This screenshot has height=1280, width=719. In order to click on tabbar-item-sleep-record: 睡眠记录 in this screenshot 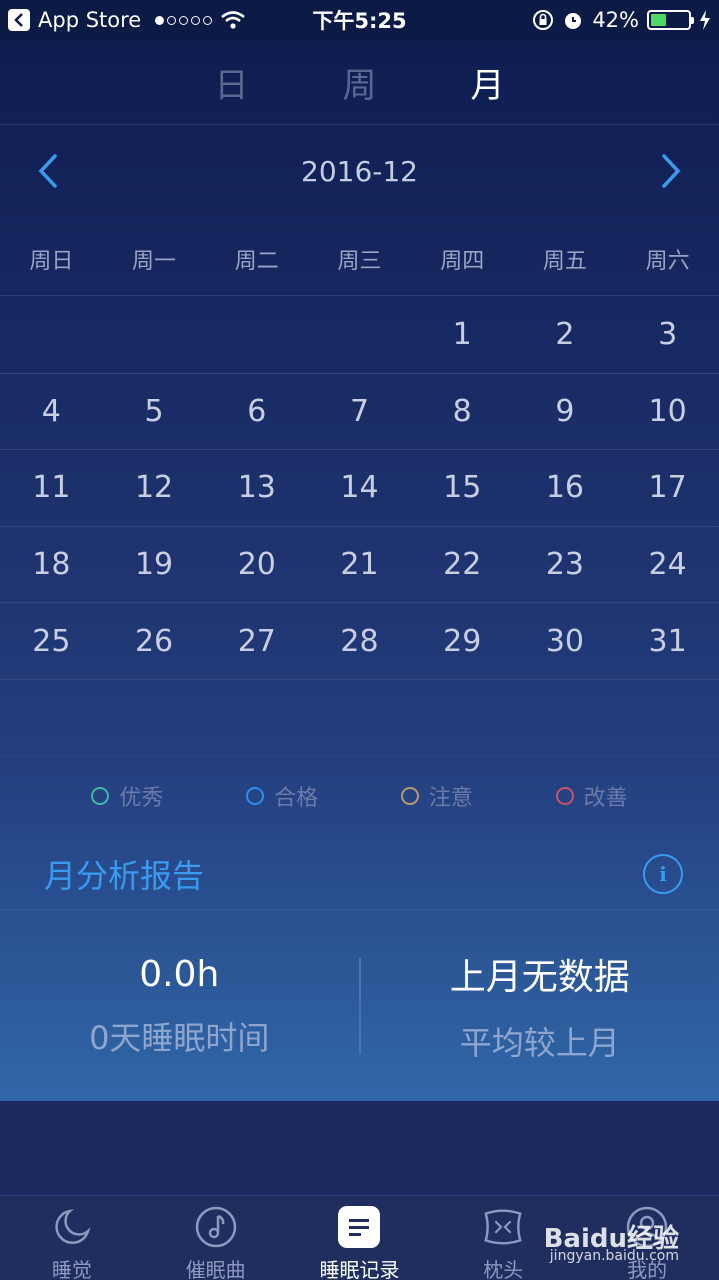, I will do `click(360, 1238)`.